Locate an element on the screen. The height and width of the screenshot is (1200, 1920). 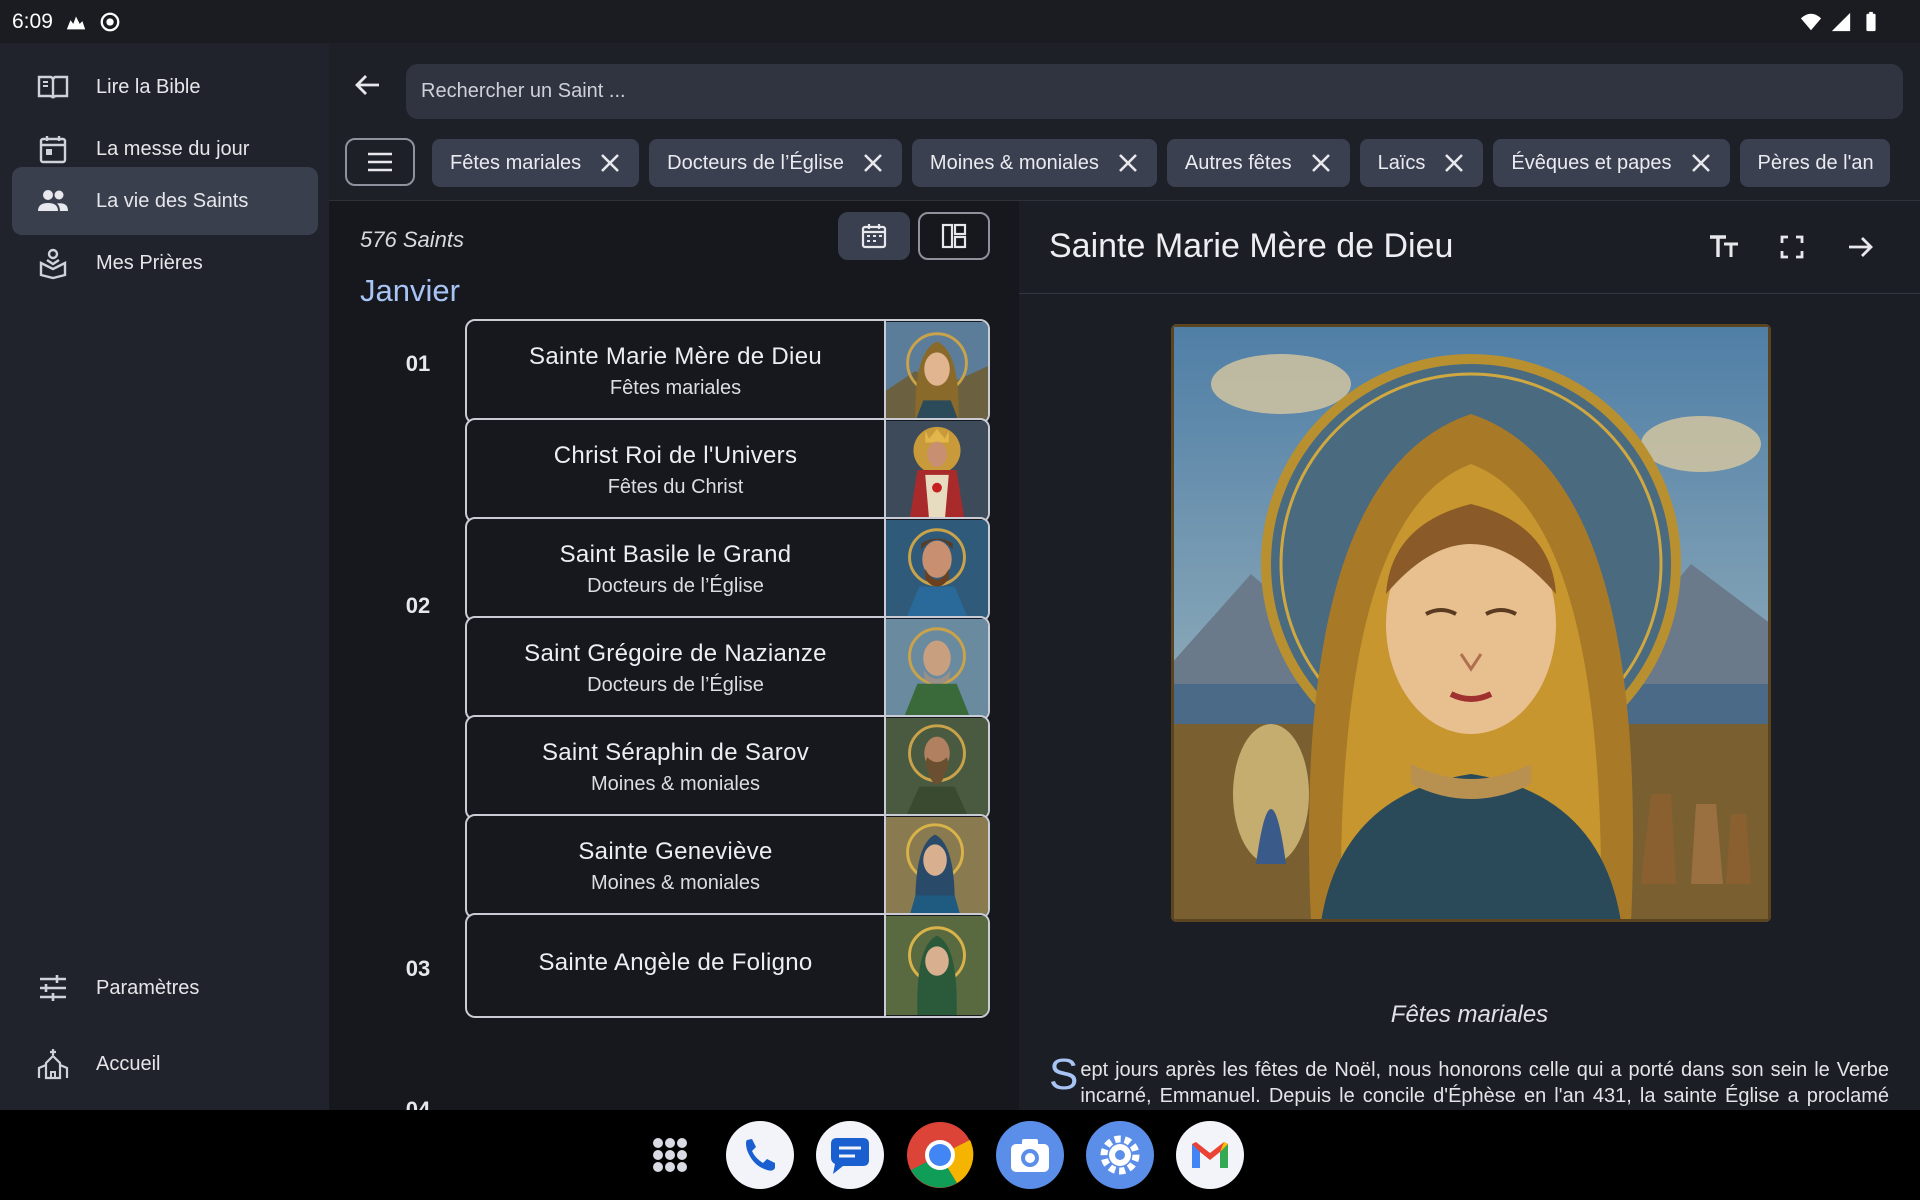
chip-label: Pères de l'an is located at coordinates (1815, 162).